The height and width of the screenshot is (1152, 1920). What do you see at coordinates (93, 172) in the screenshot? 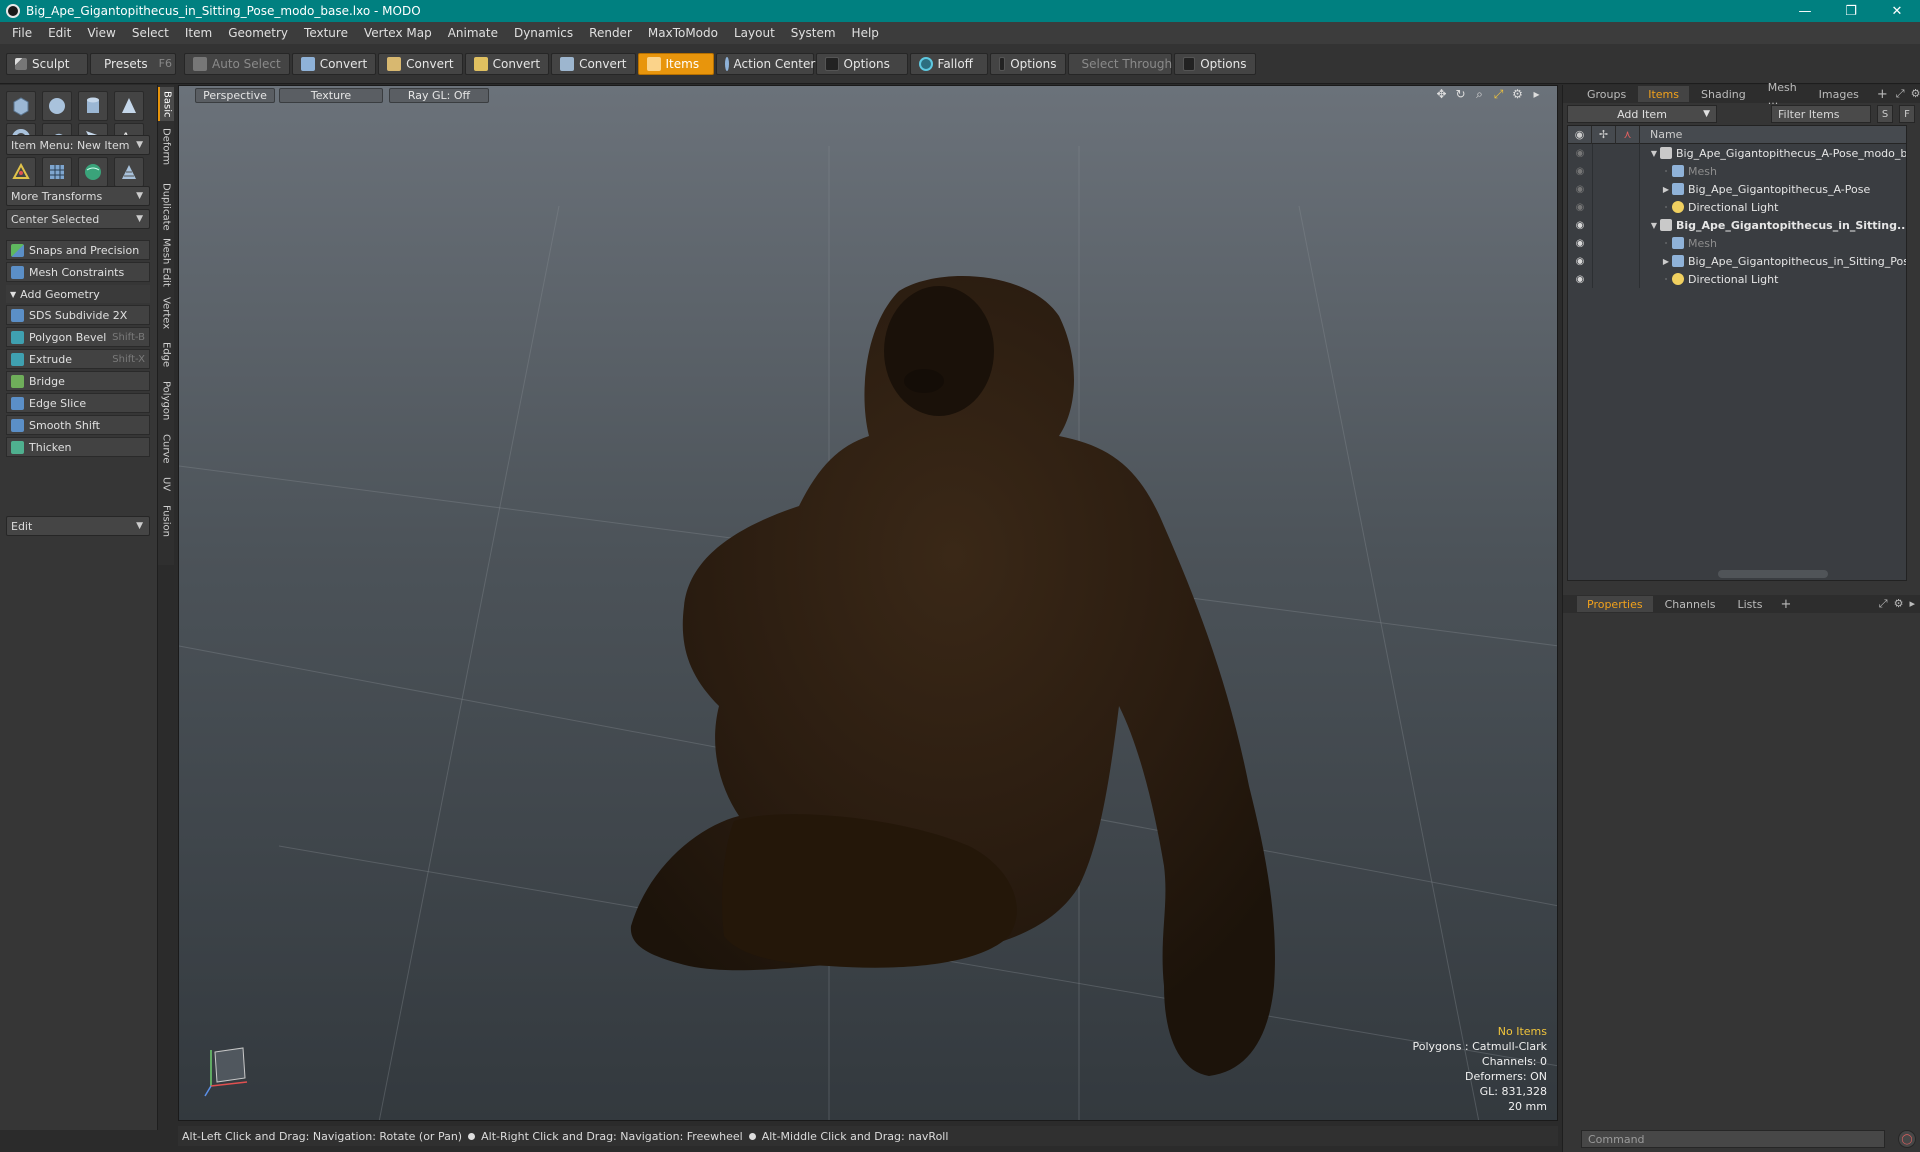
I see `globe-icon` at bounding box center [93, 172].